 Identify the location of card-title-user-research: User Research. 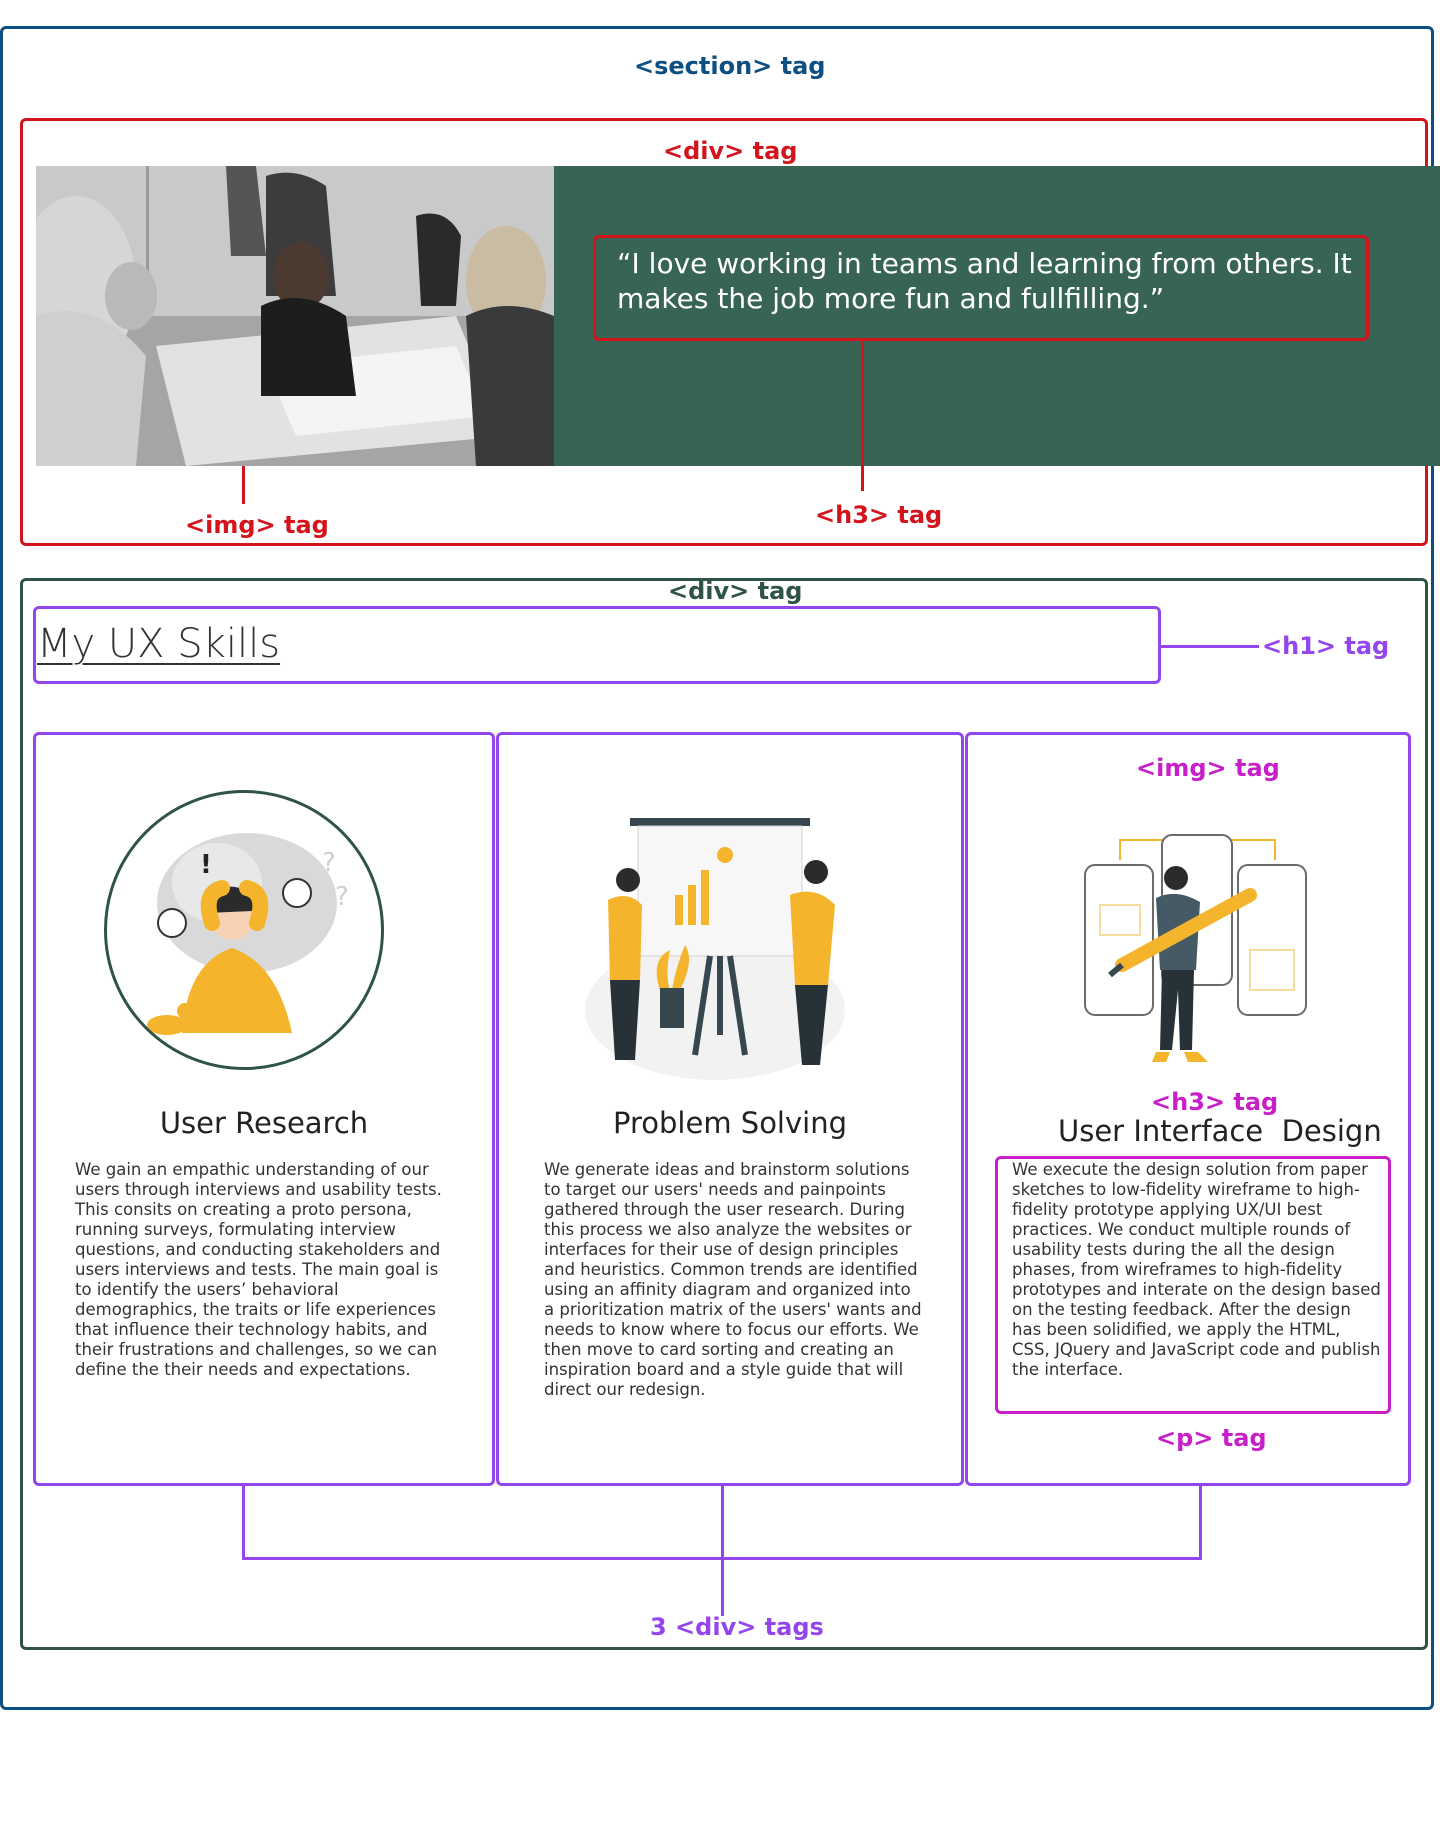
(264, 1123).